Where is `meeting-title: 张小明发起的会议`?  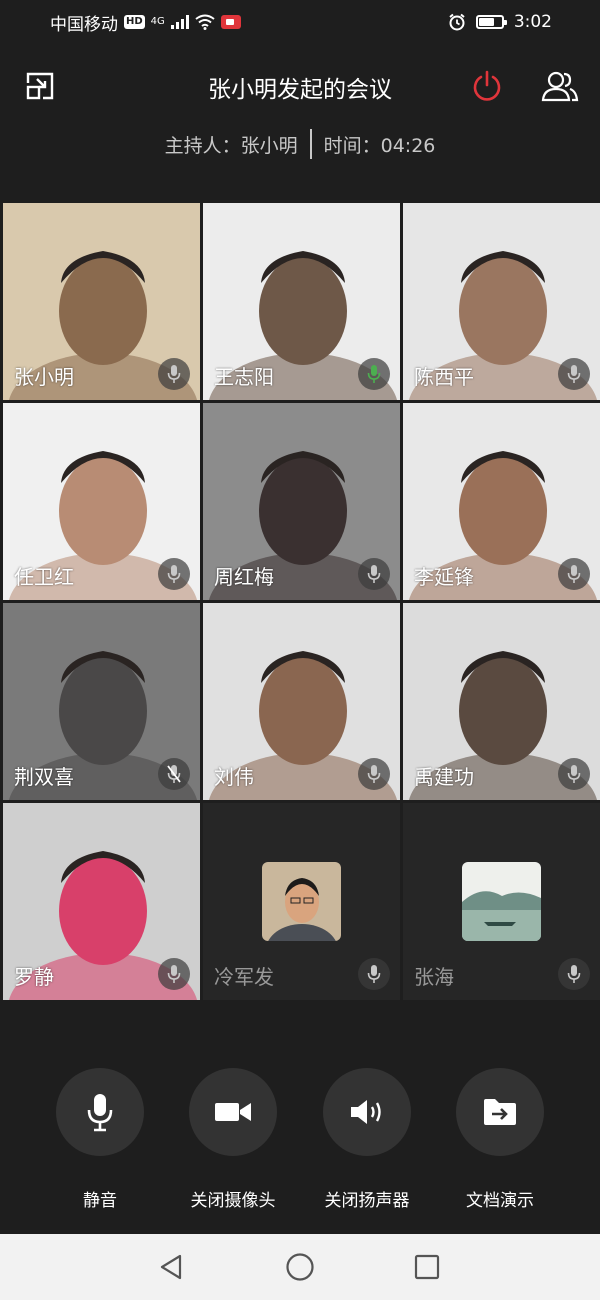
meeting-title: 张小明发起的会议 is located at coordinates (300, 90).